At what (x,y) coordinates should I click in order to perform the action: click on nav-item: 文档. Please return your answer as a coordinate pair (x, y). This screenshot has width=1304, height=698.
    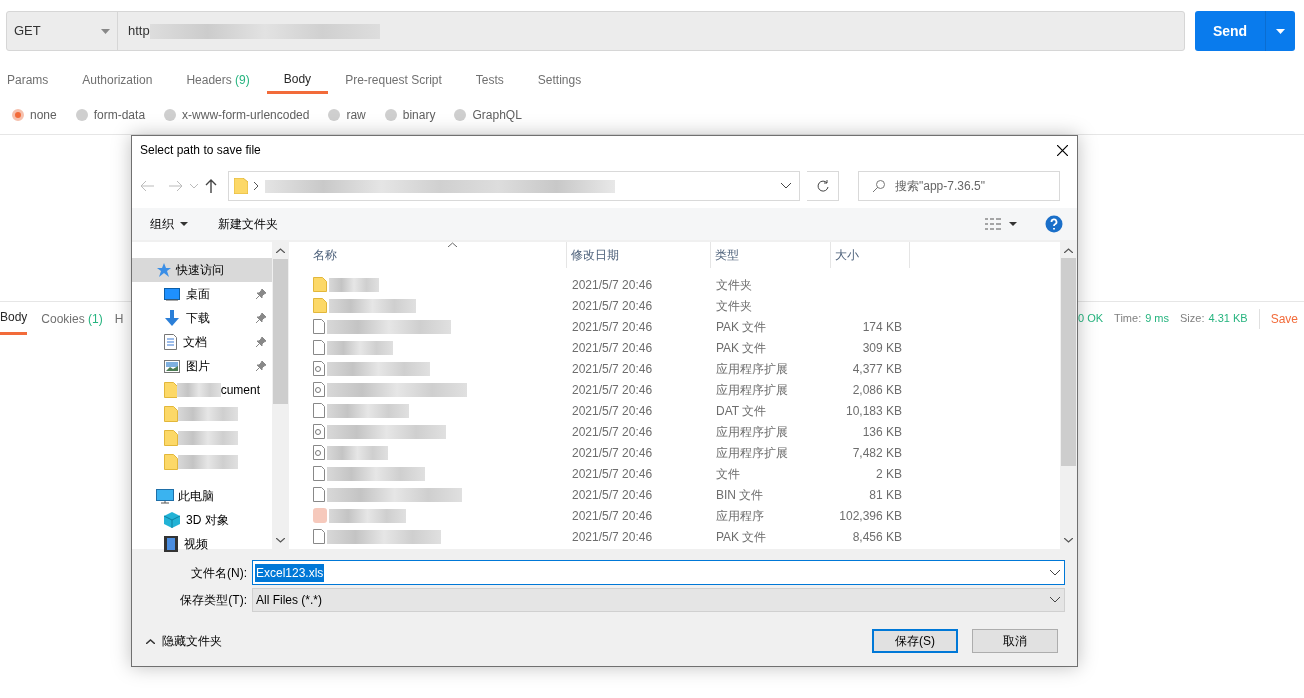
    Looking at the image, I should click on (202, 342).